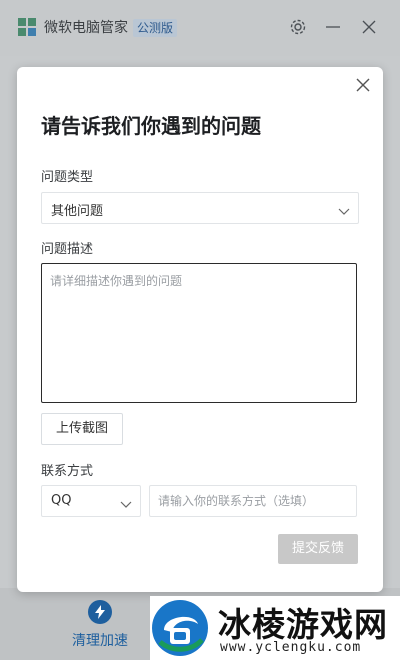 This screenshot has width=400, height=660. Describe the element at coordinates (253, 501) in the screenshot. I see `contact-input` at that location.